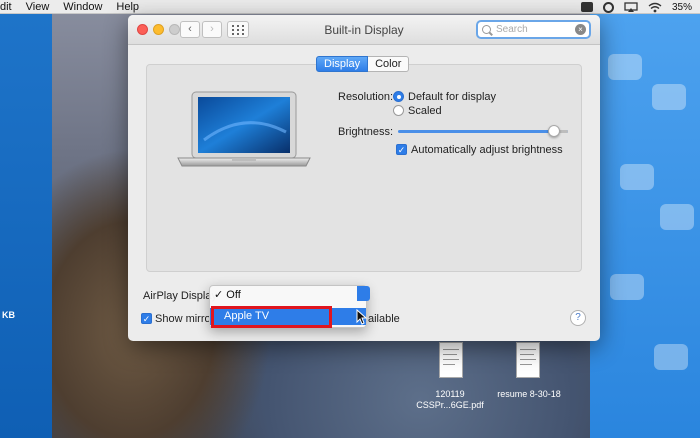 This screenshot has width=700, height=438. I want to click on file-label: 120119 CSSPr...6GE.pdf, so click(450, 400).